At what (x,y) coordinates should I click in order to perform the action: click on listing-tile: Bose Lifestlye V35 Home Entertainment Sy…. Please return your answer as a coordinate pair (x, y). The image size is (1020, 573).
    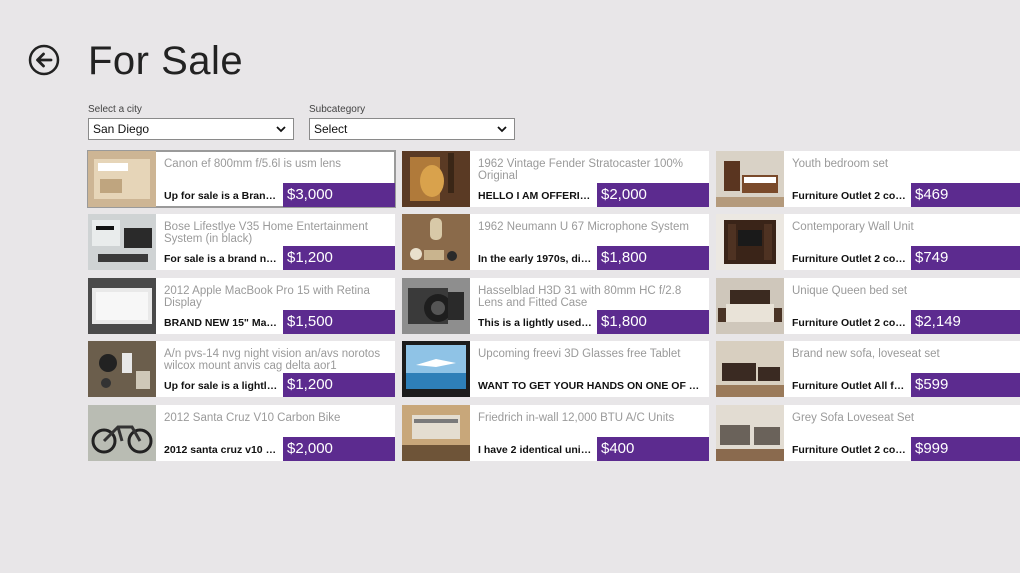
    Looking at the image, I should click on (241, 242).